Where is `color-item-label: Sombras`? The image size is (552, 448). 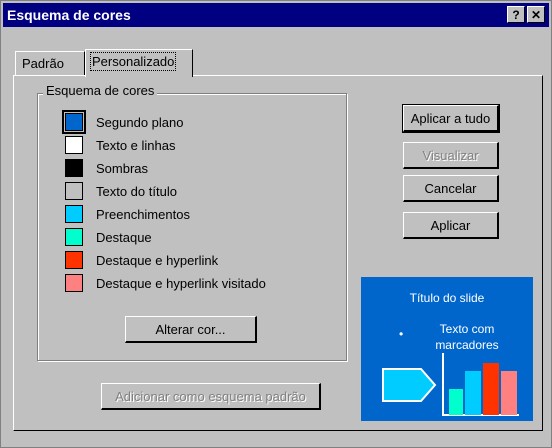
color-item-label: Sombras is located at coordinates (122, 168).